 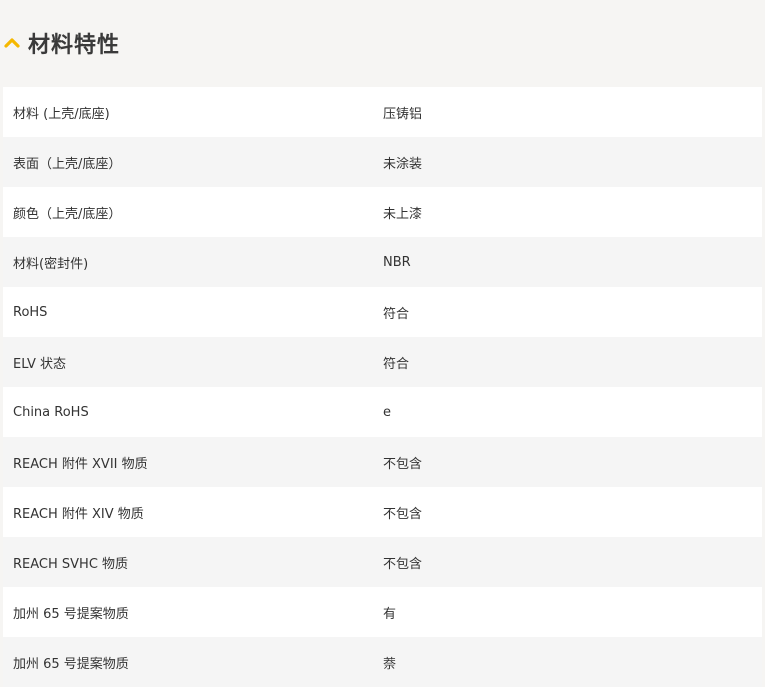 What do you see at coordinates (382, 662) in the screenshot?
I see `table-row: 加州 65 号提案物质 萘` at bounding box center [382, 662].